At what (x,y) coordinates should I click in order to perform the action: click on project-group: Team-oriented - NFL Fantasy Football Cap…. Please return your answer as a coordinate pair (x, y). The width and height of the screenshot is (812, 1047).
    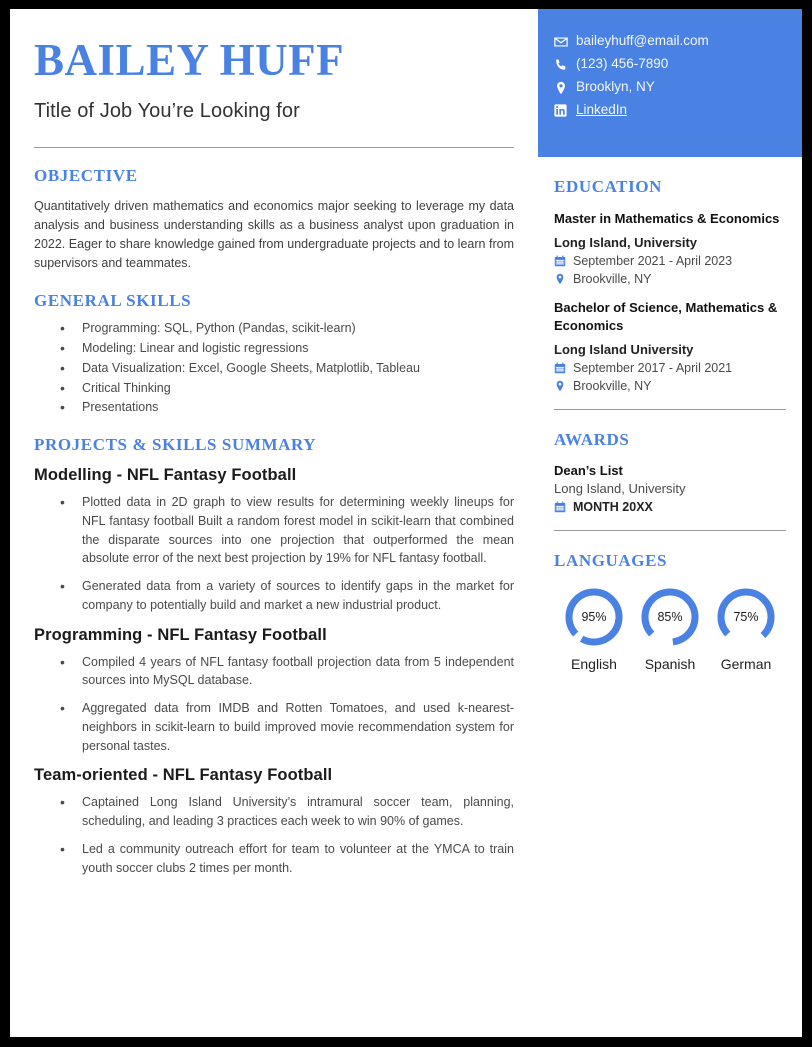
    Looking at the image, I should click on (274, 821).